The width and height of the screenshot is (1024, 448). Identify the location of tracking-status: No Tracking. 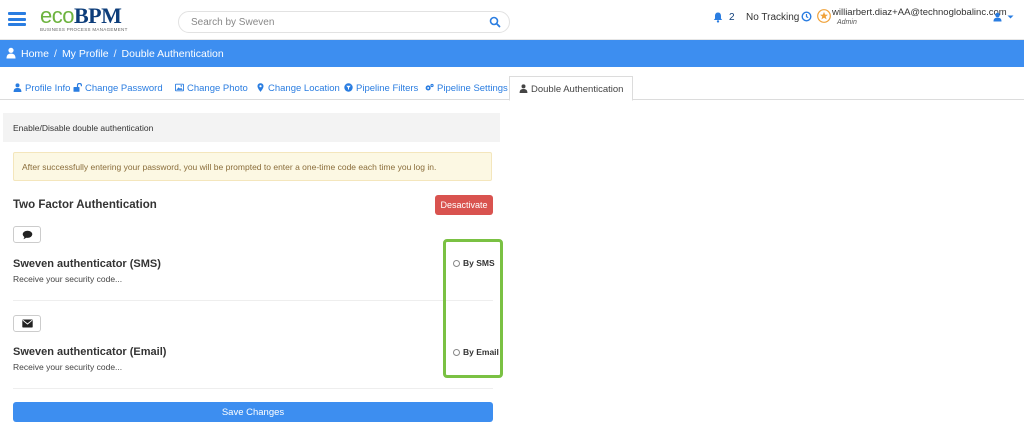
(772, 17).